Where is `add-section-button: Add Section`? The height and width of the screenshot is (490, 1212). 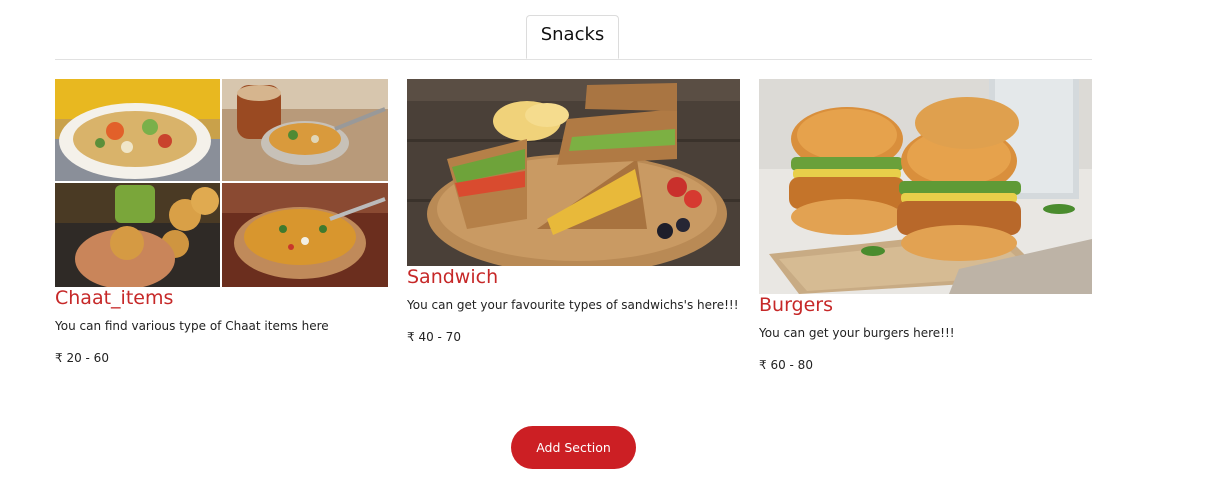 add-section-button: Add Section is located at coordinates (573, 447).